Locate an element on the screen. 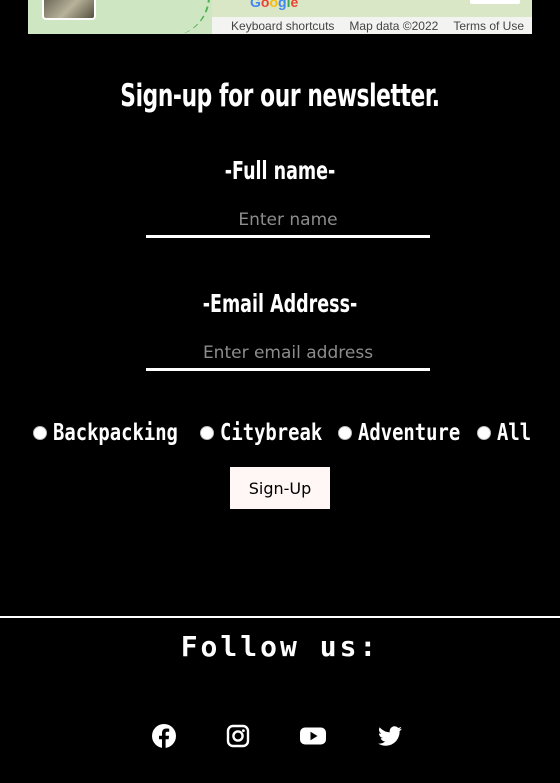 The height and width of the screenshot is (783, 560). newsletter-title: Sign-up for our newsletter. is located at coordinates (280, 96).